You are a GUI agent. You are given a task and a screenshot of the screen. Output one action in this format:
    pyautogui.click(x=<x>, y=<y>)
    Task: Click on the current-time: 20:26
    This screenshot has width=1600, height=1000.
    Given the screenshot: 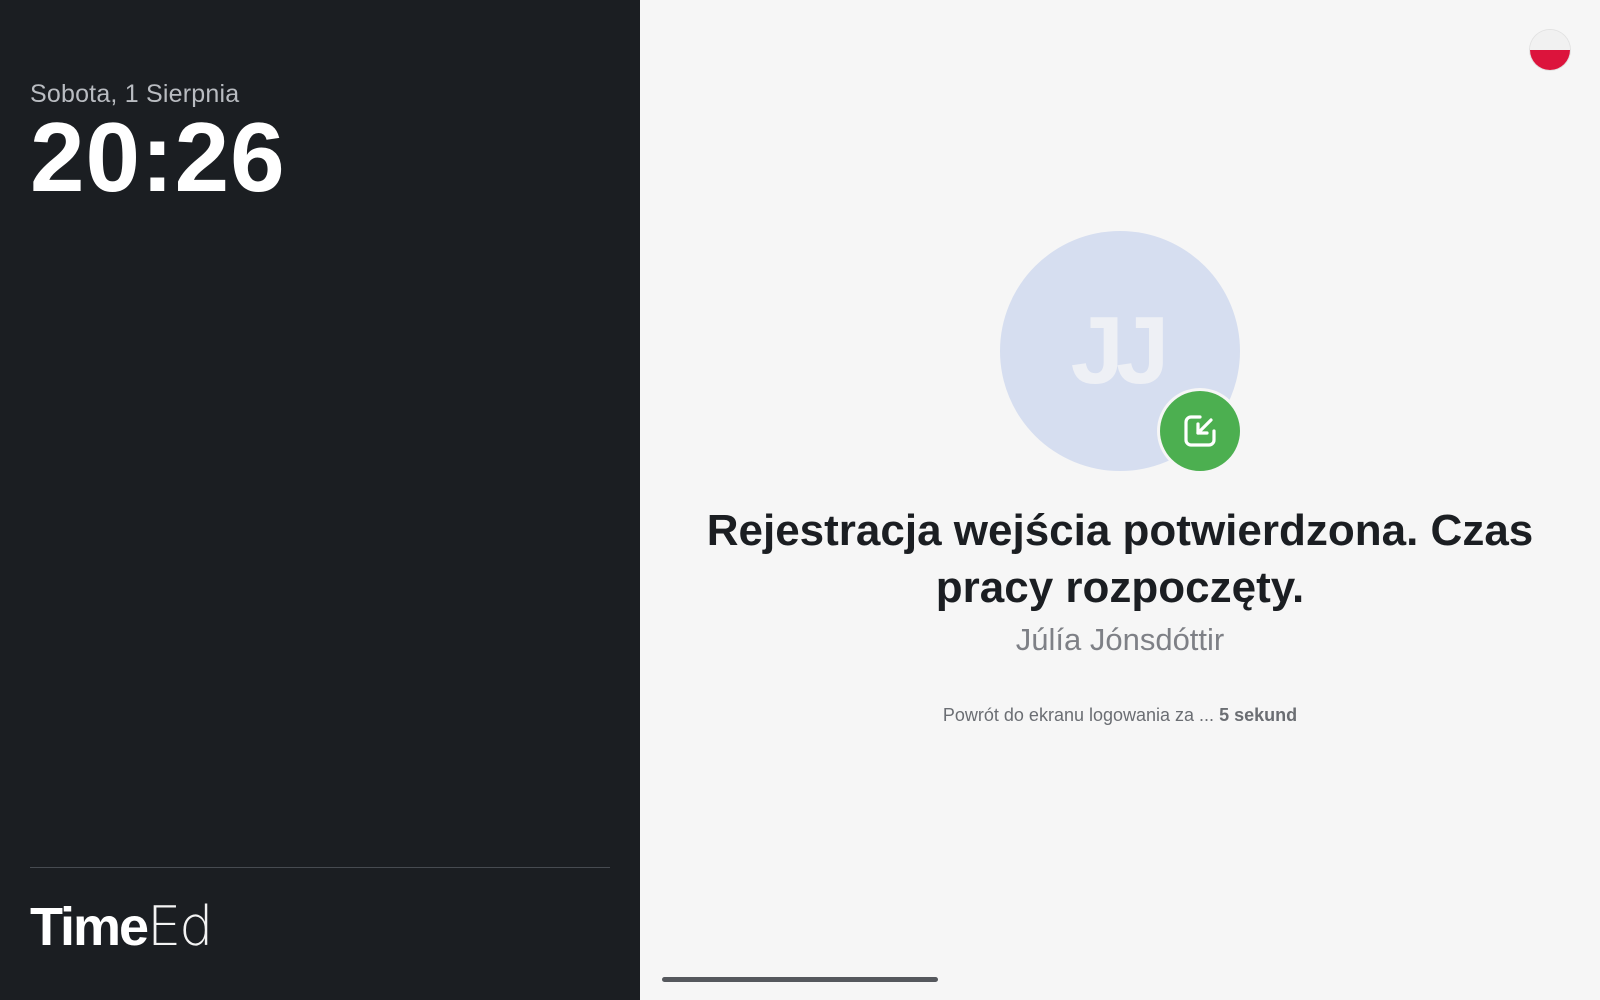 What is the action you would take?
    pyautogui.click(x=158, y=157)
    